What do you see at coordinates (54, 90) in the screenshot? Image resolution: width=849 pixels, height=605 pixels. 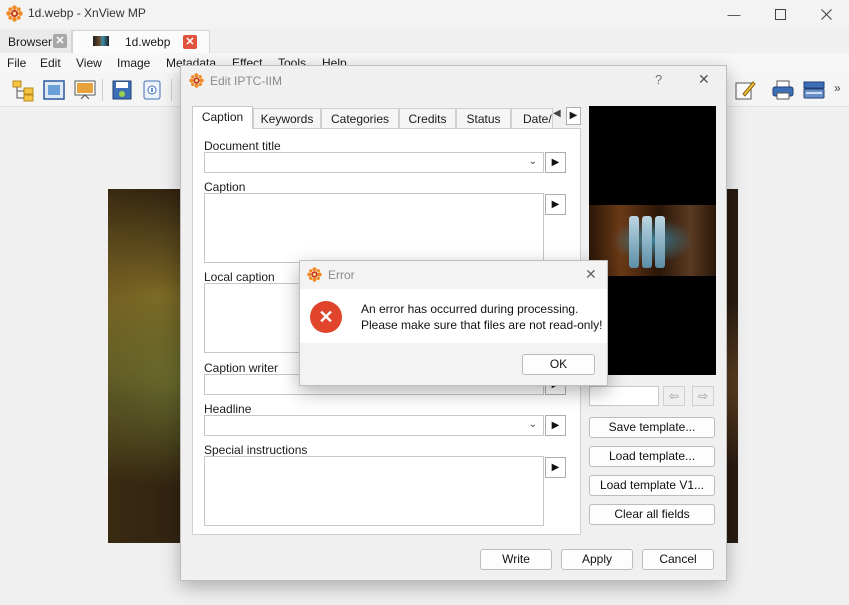 I see `fit-window-icon` at bounding box center [54, 90].